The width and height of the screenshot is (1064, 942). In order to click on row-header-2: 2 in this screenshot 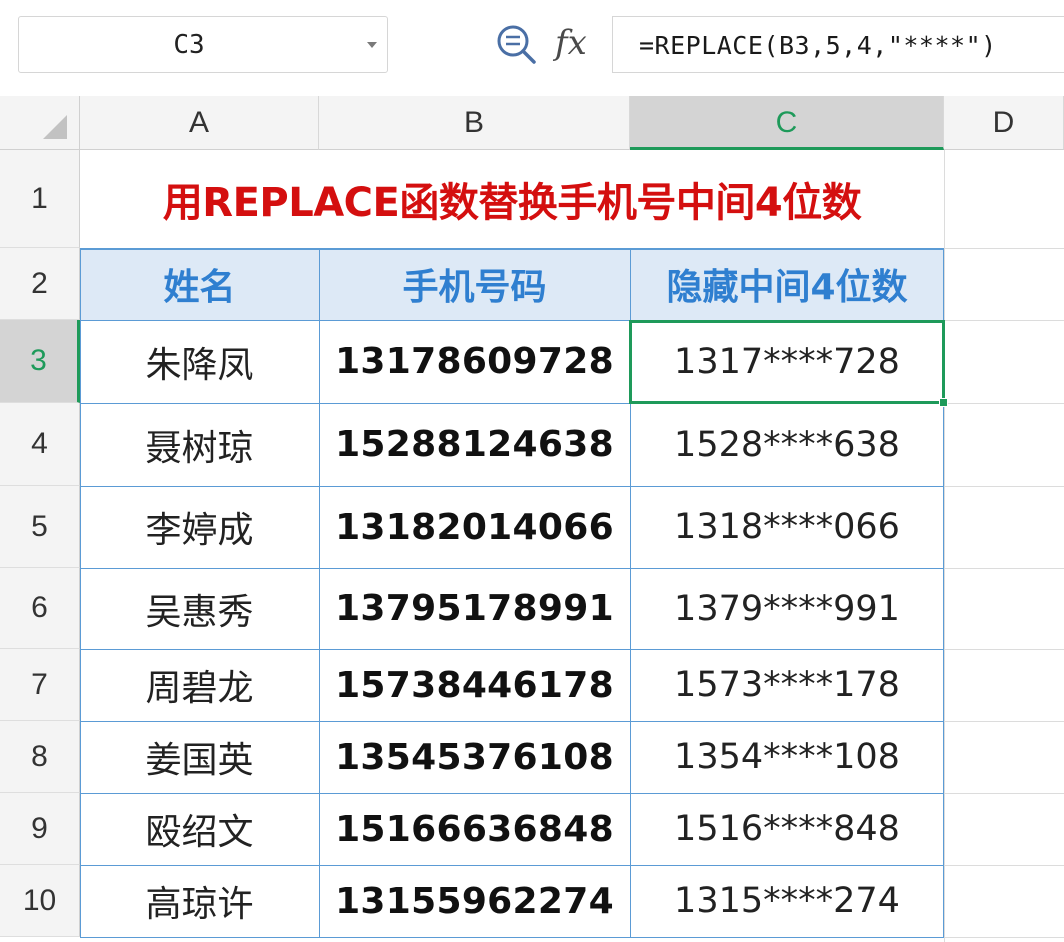, I will do `click(40, 284)`.